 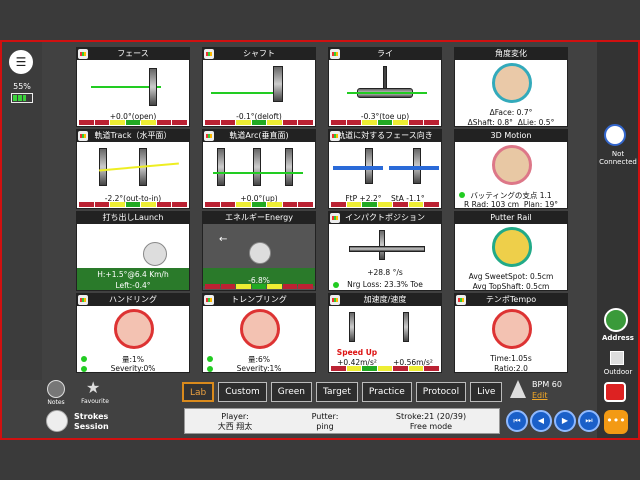 What do you see at coordinates (616, 320) in the screenshot?
I see `address-icon` at bounding box center [616, 320].